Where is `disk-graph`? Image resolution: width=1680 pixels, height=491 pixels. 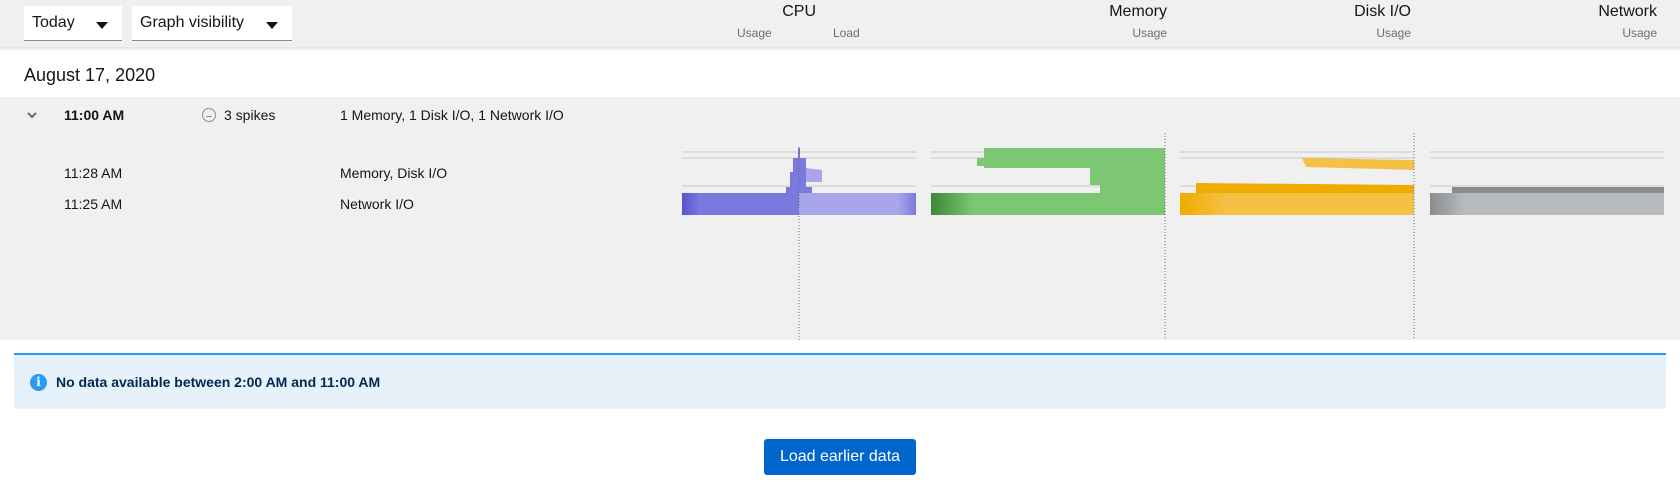
disk-graph is located at coordinates (1297, 186).